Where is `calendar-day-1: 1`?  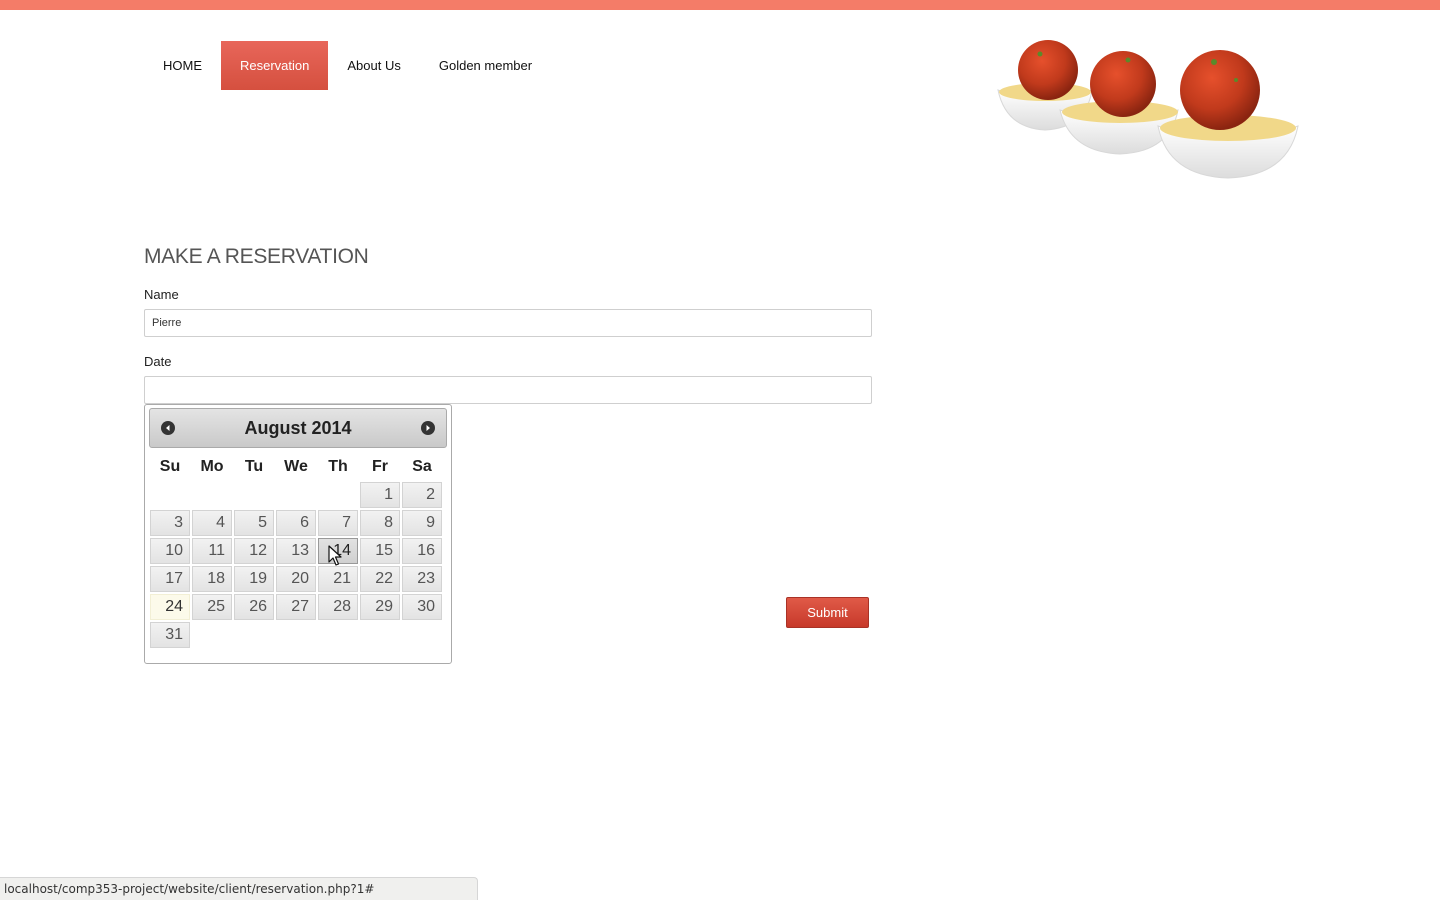
calendar-day-1: 1 is located at coordinates (380, 495).